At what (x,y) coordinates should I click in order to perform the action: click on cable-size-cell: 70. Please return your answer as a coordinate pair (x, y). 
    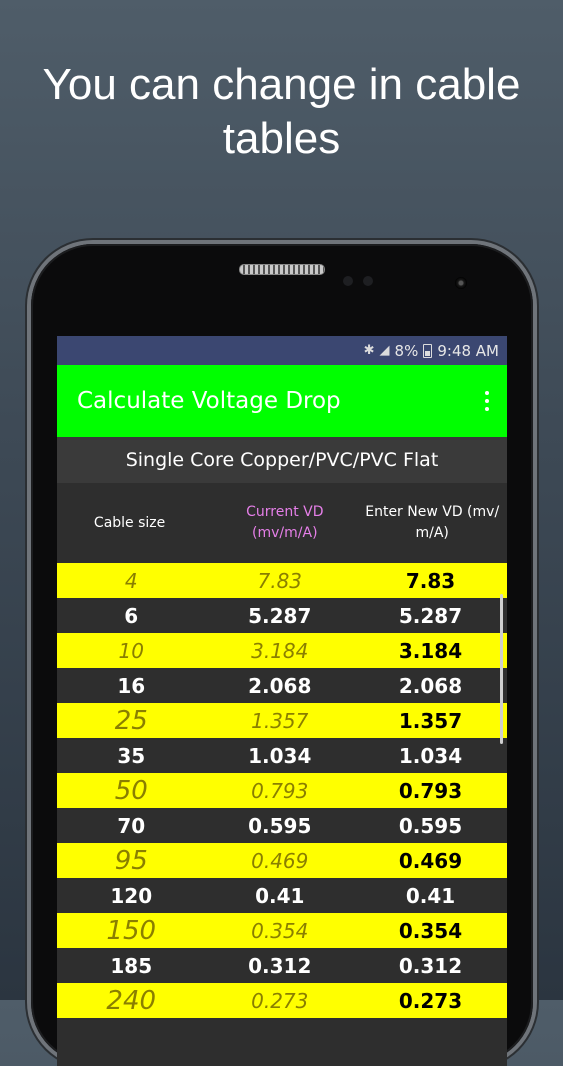
    Looking at the image, I should click on (131, 825).